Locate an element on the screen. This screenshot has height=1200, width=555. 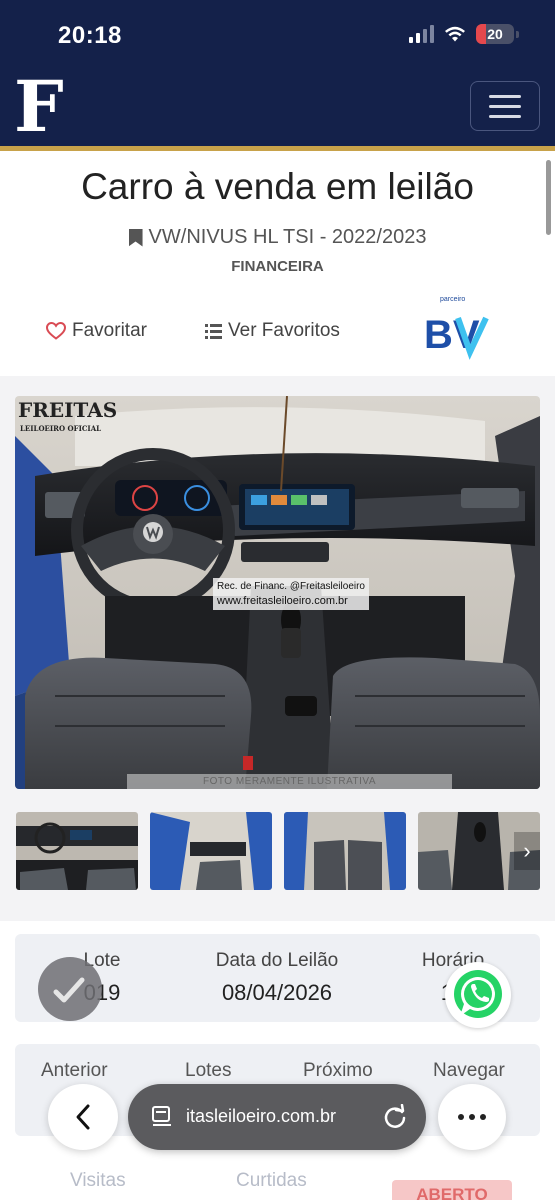
watermark-name: FREITAS is located at coordinates (68, 410).